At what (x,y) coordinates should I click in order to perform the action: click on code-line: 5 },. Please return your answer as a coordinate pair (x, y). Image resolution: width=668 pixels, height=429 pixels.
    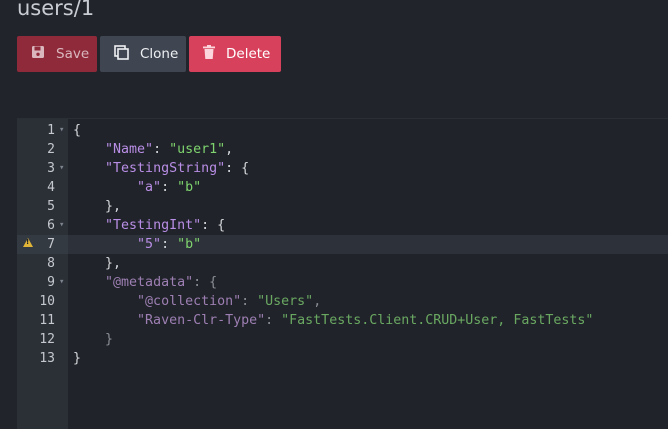
    Looking at the image, I should click on (342, 206).